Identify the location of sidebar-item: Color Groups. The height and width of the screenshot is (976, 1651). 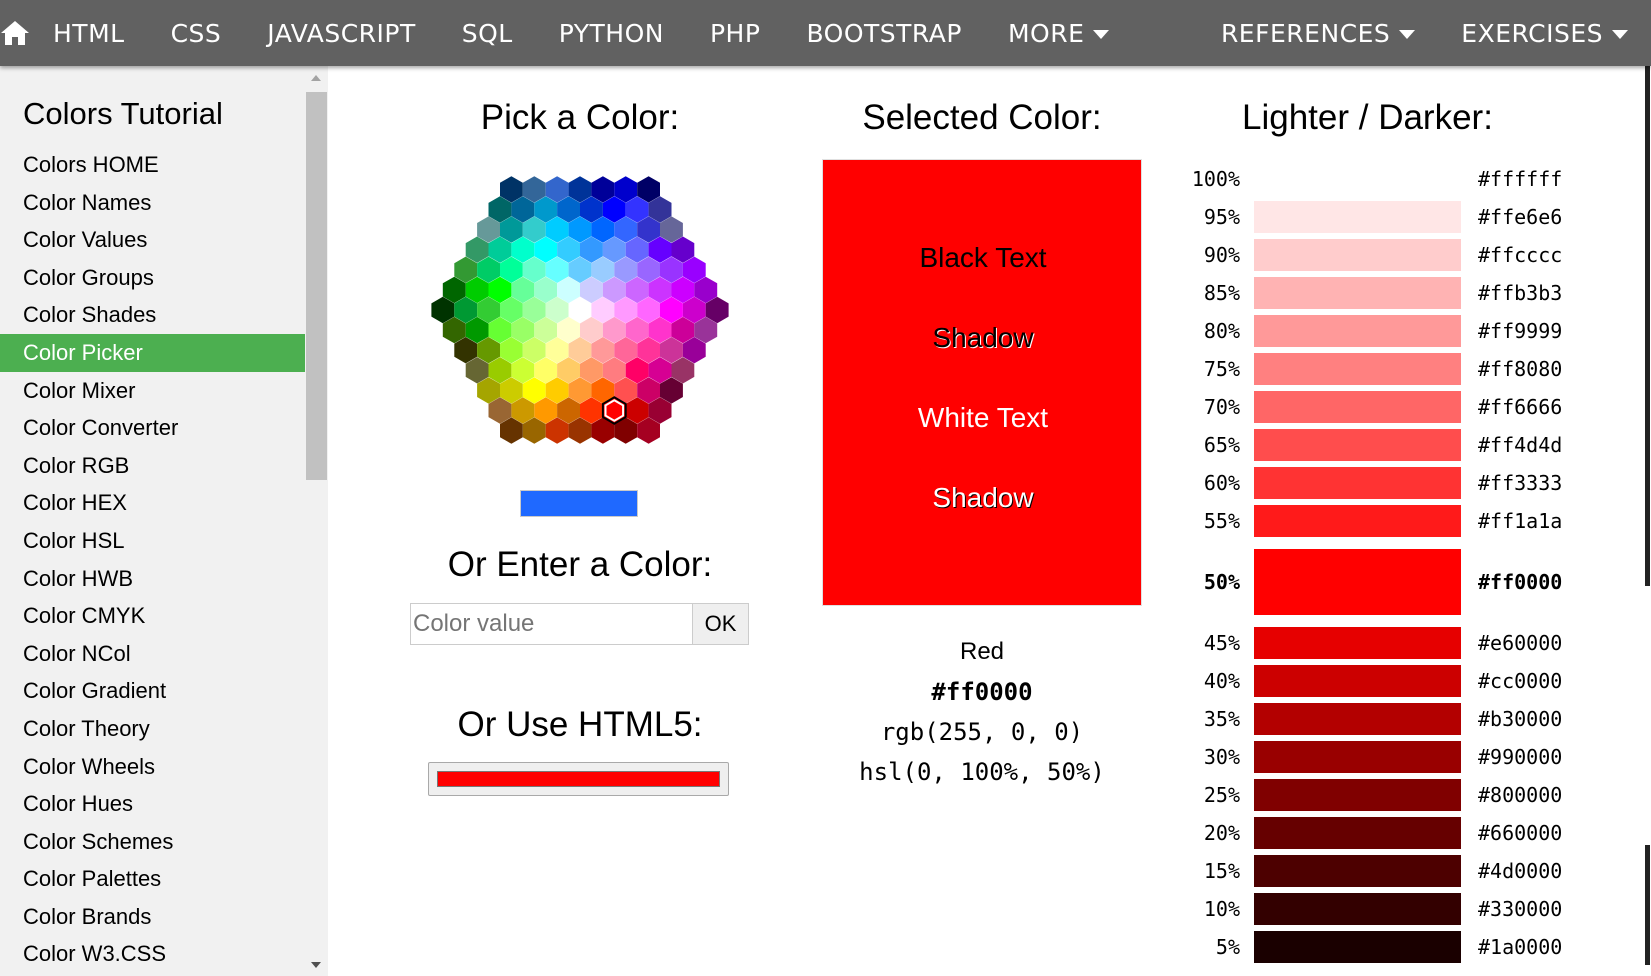
(152, 278).